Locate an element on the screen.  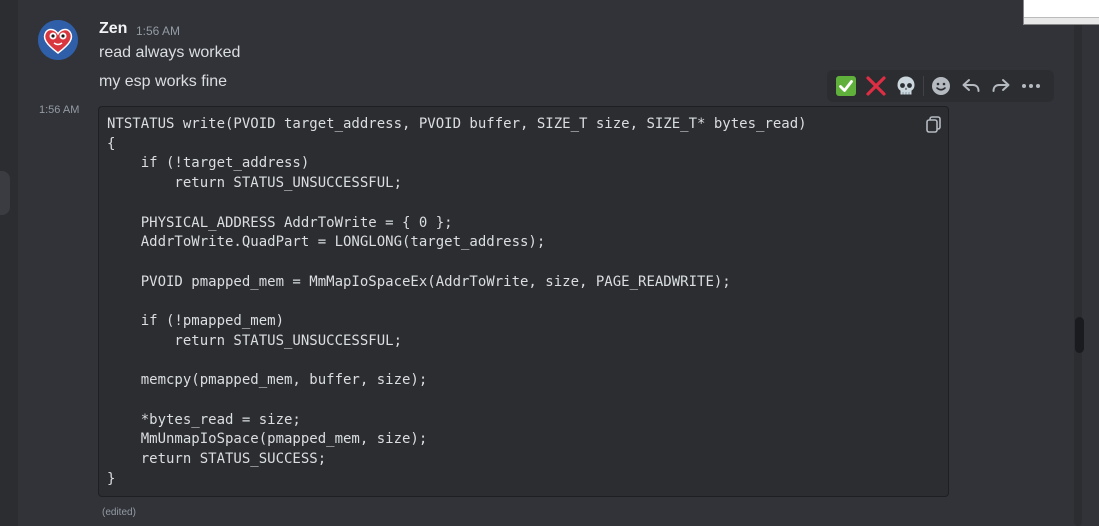
message-line: my esp works fine is located at coordinates (163, 81).